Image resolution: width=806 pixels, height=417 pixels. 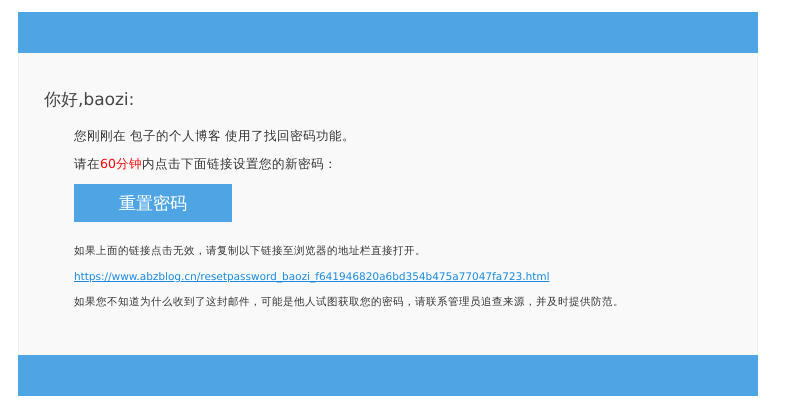 What do you see at coordinates (349, 302) in the screenshot?
I see `warning-note: 如果您不知道为什么收到了这封邮件，可能是他人试图获取您的密码，请联系管理员追查来源，并及时提供防范。` at bounding box center [349, 302].